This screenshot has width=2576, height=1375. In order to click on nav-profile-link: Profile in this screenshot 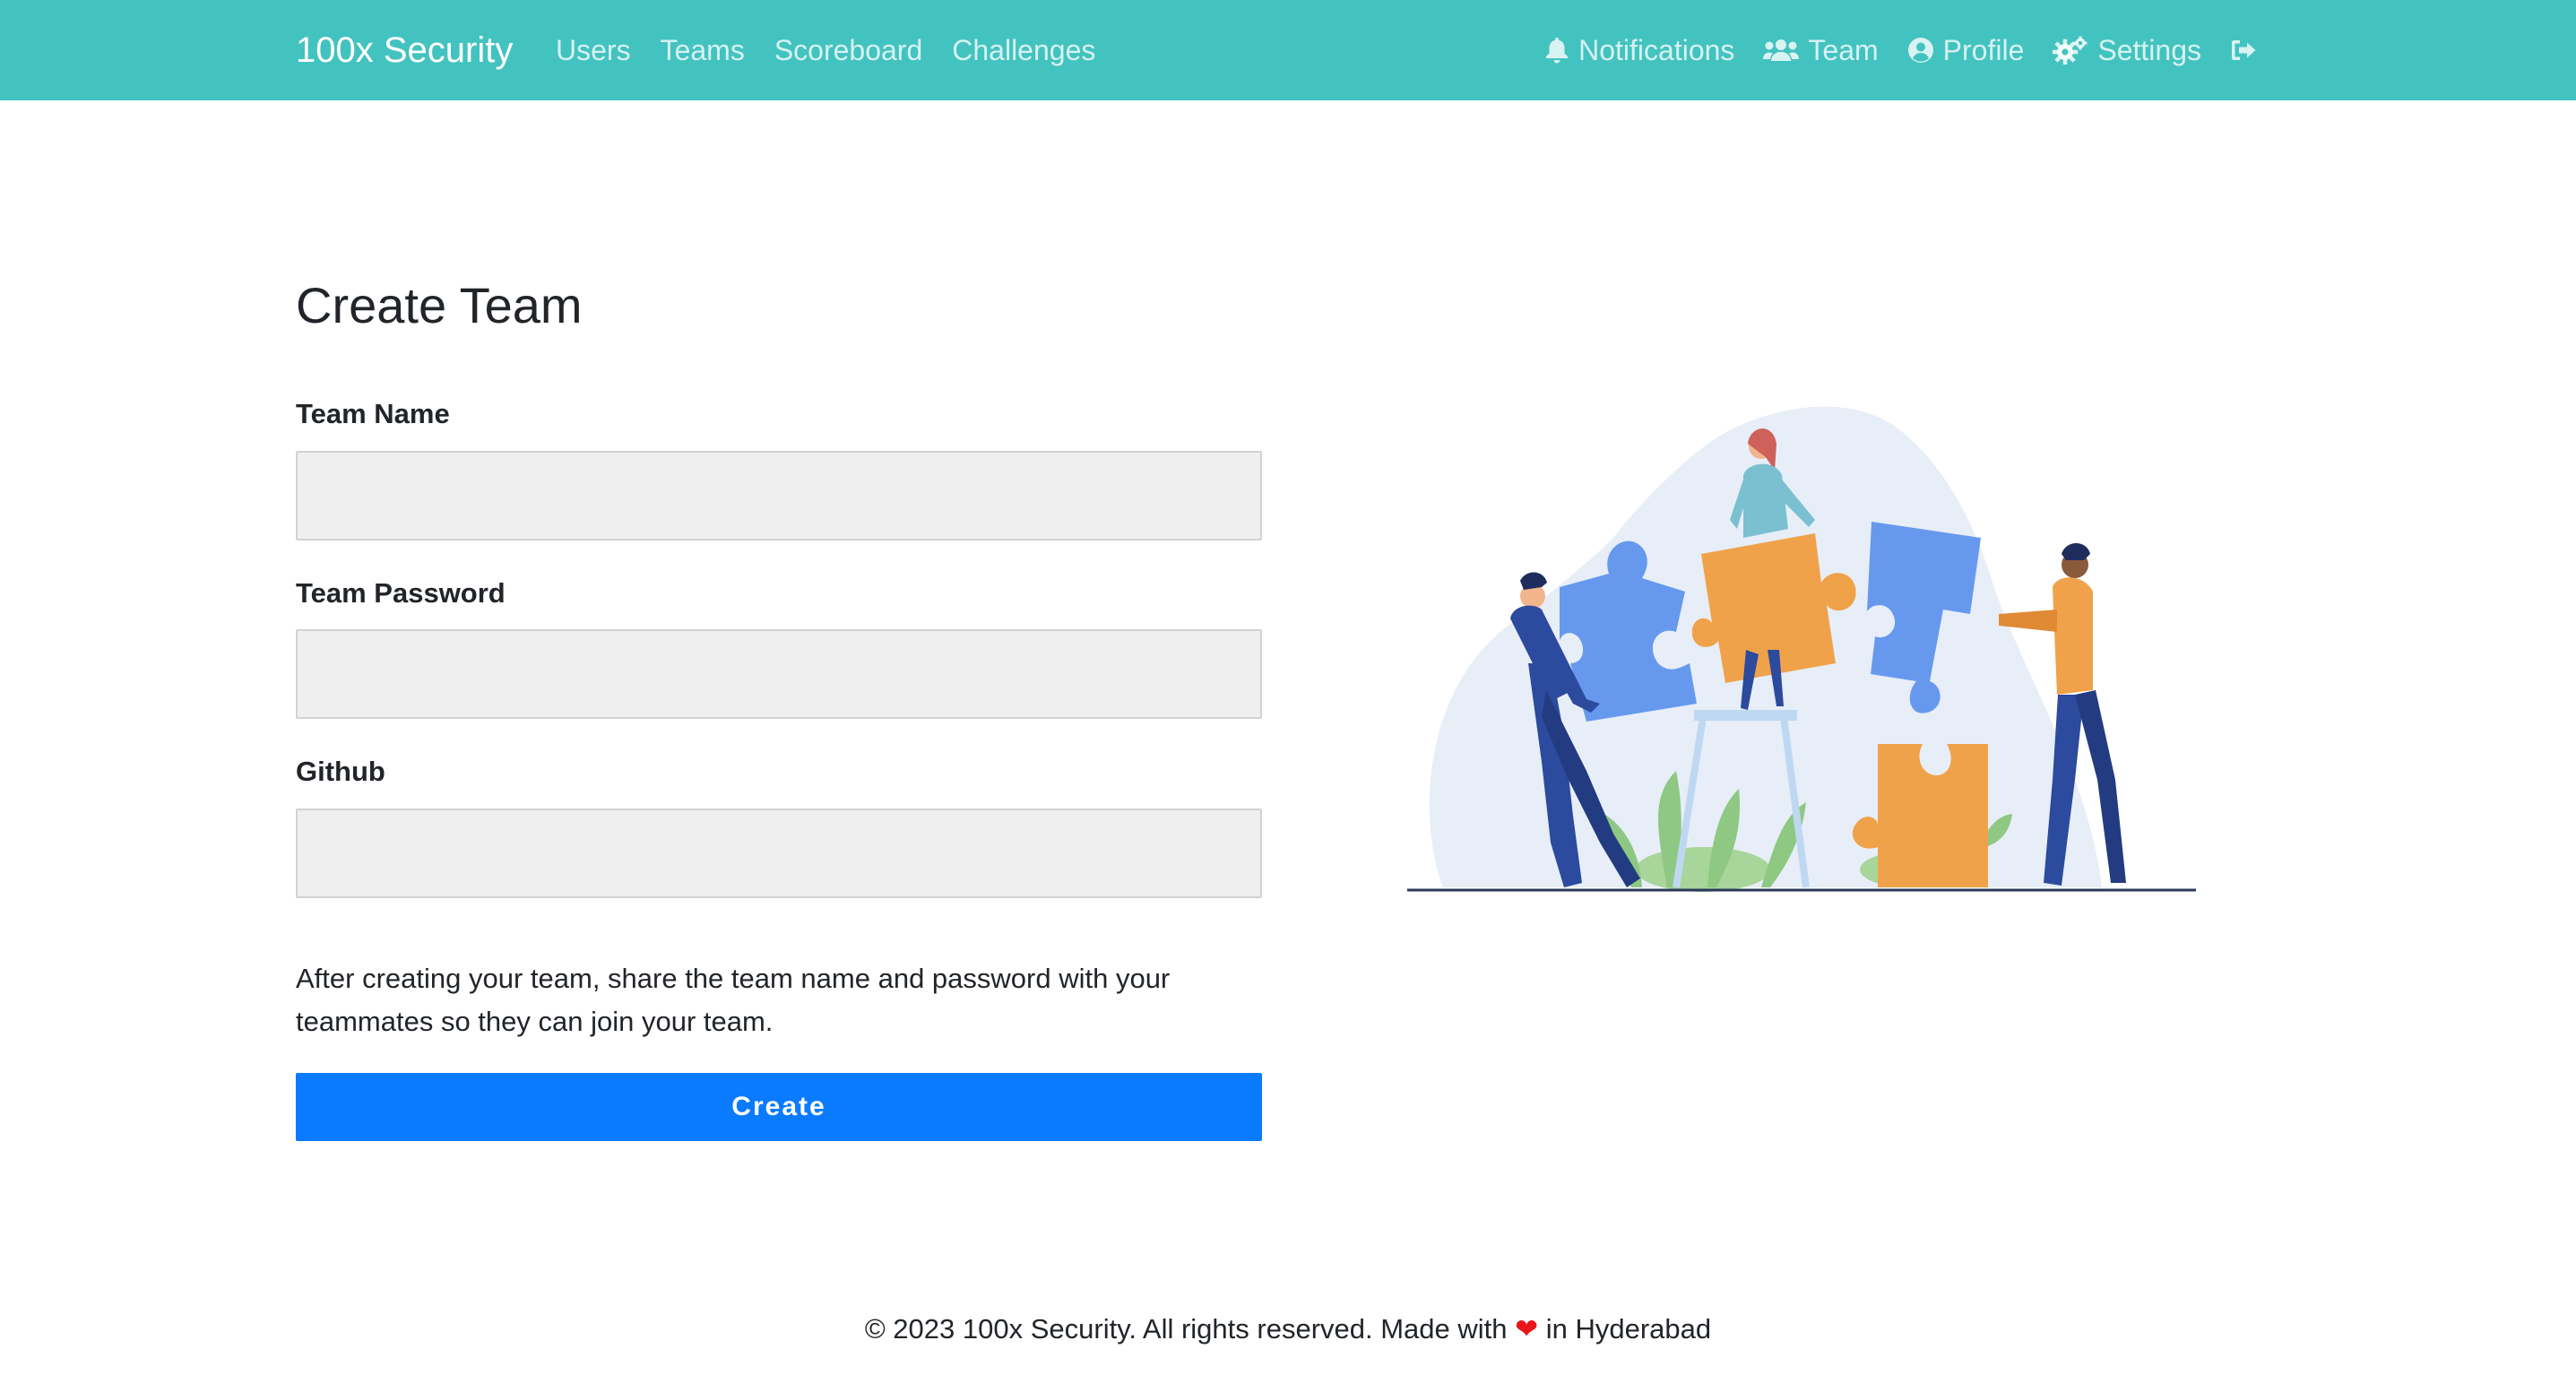, I will do `click(1966, 50)`.